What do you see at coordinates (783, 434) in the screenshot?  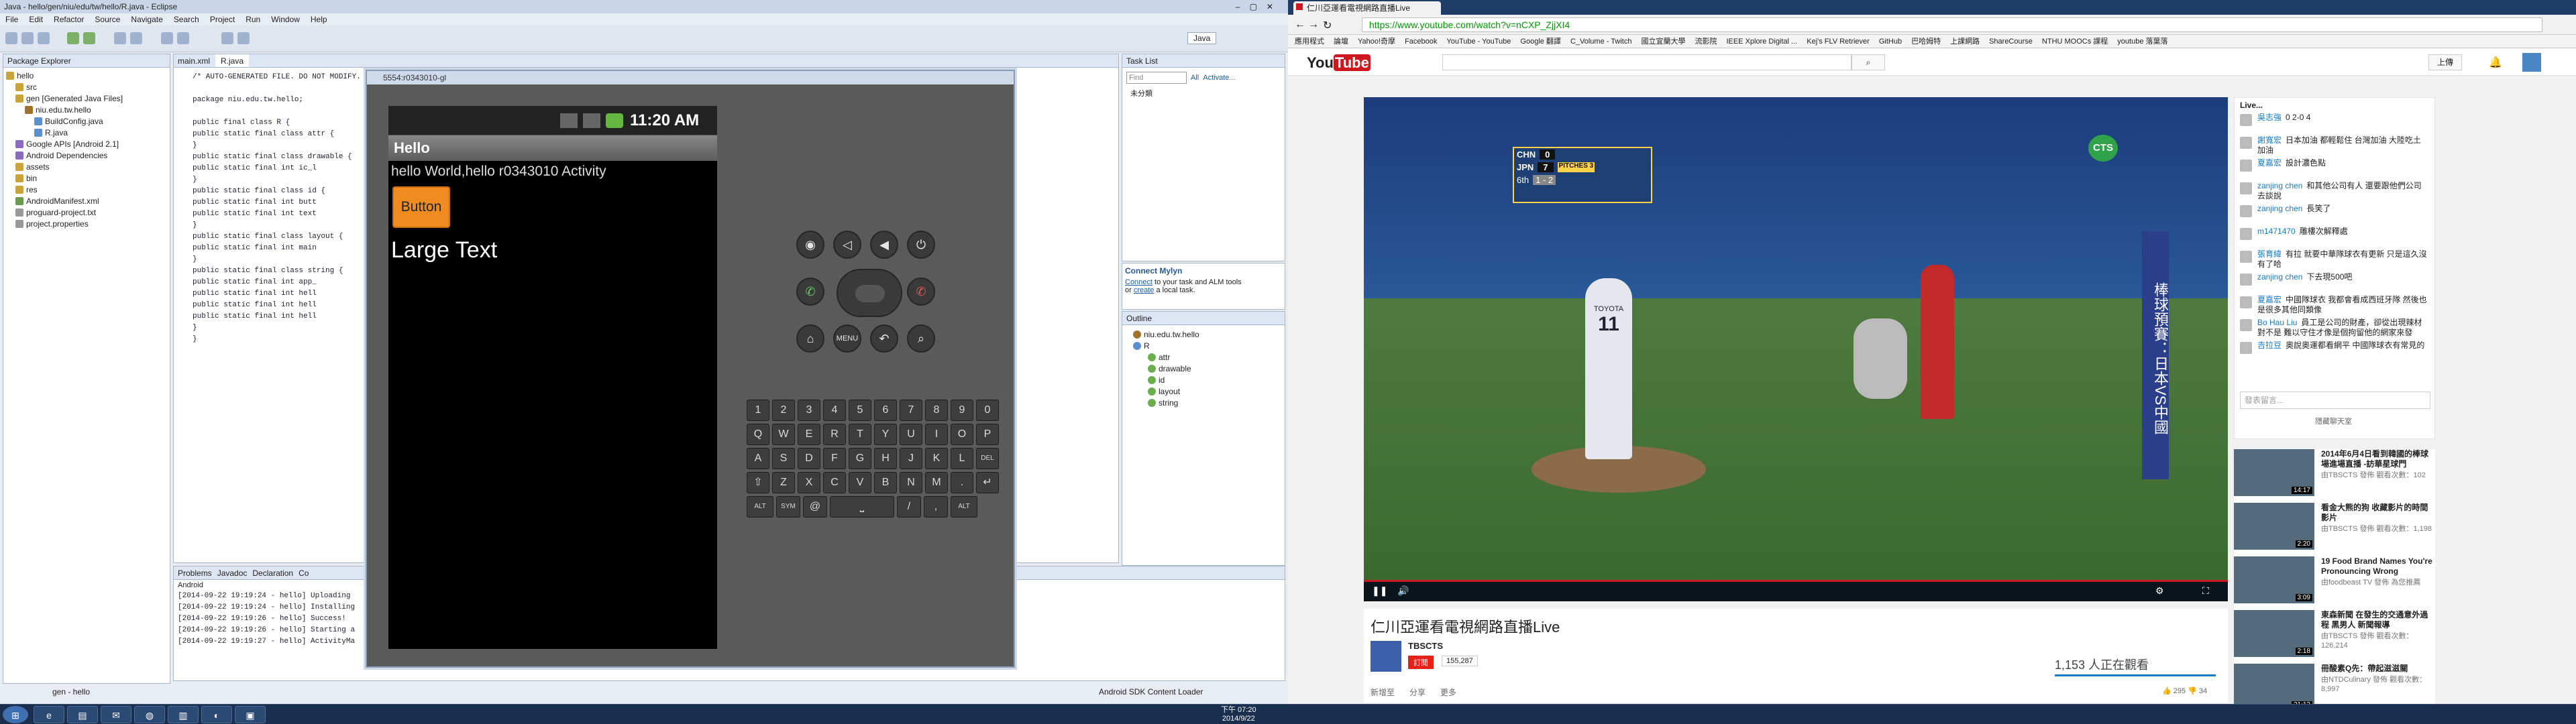 I see `key: W` at bounding box center [783, 434].